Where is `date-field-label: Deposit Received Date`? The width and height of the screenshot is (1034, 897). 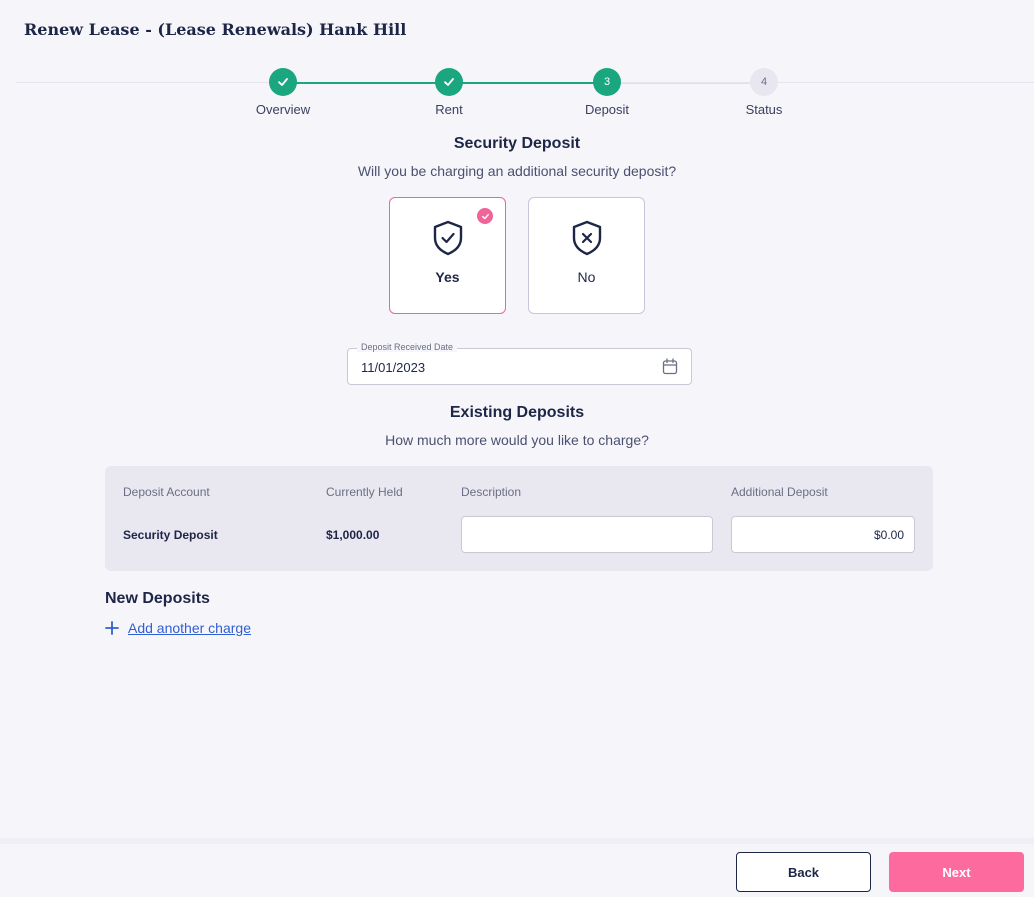 date-field-label: Deposit Received Date is located at coordinates (407, 347).